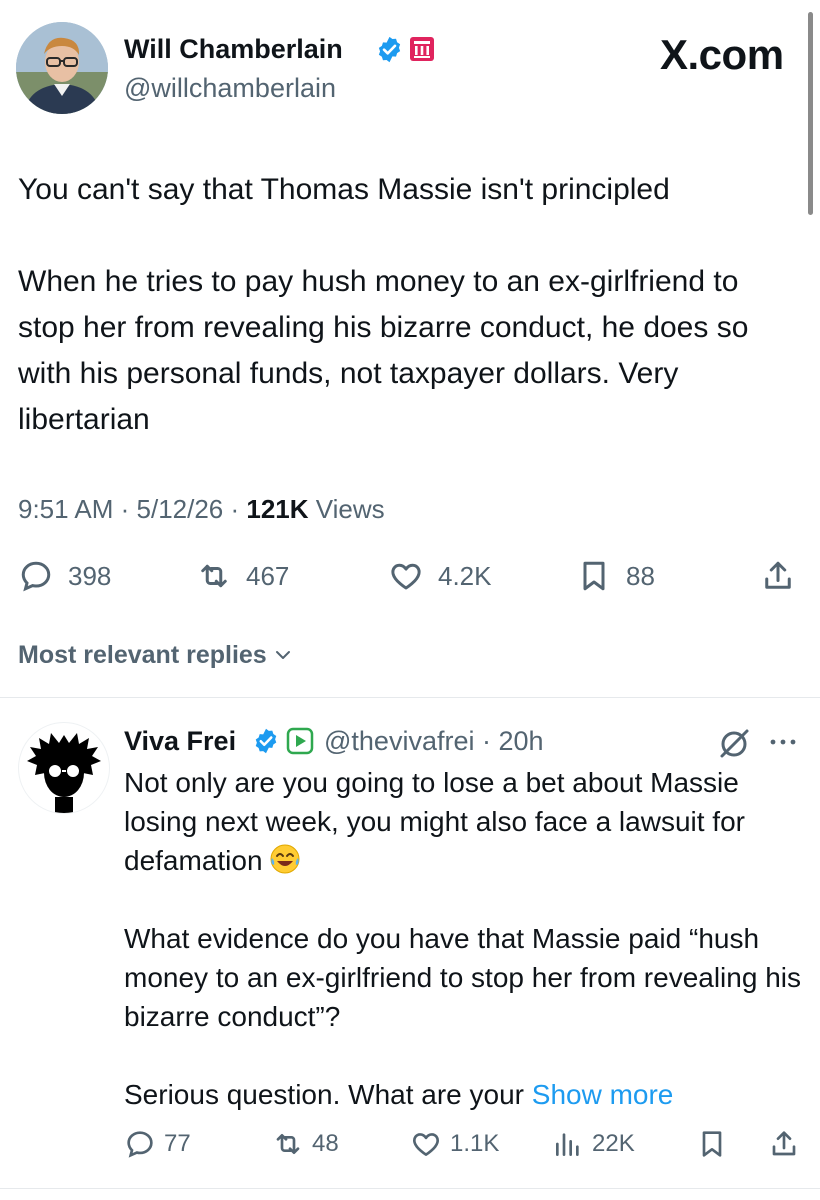  What do you see at coordinates (180, 741) in the screenshot?
I see `reply-author-name: Viva Frei` at bounding box center [180, 741].